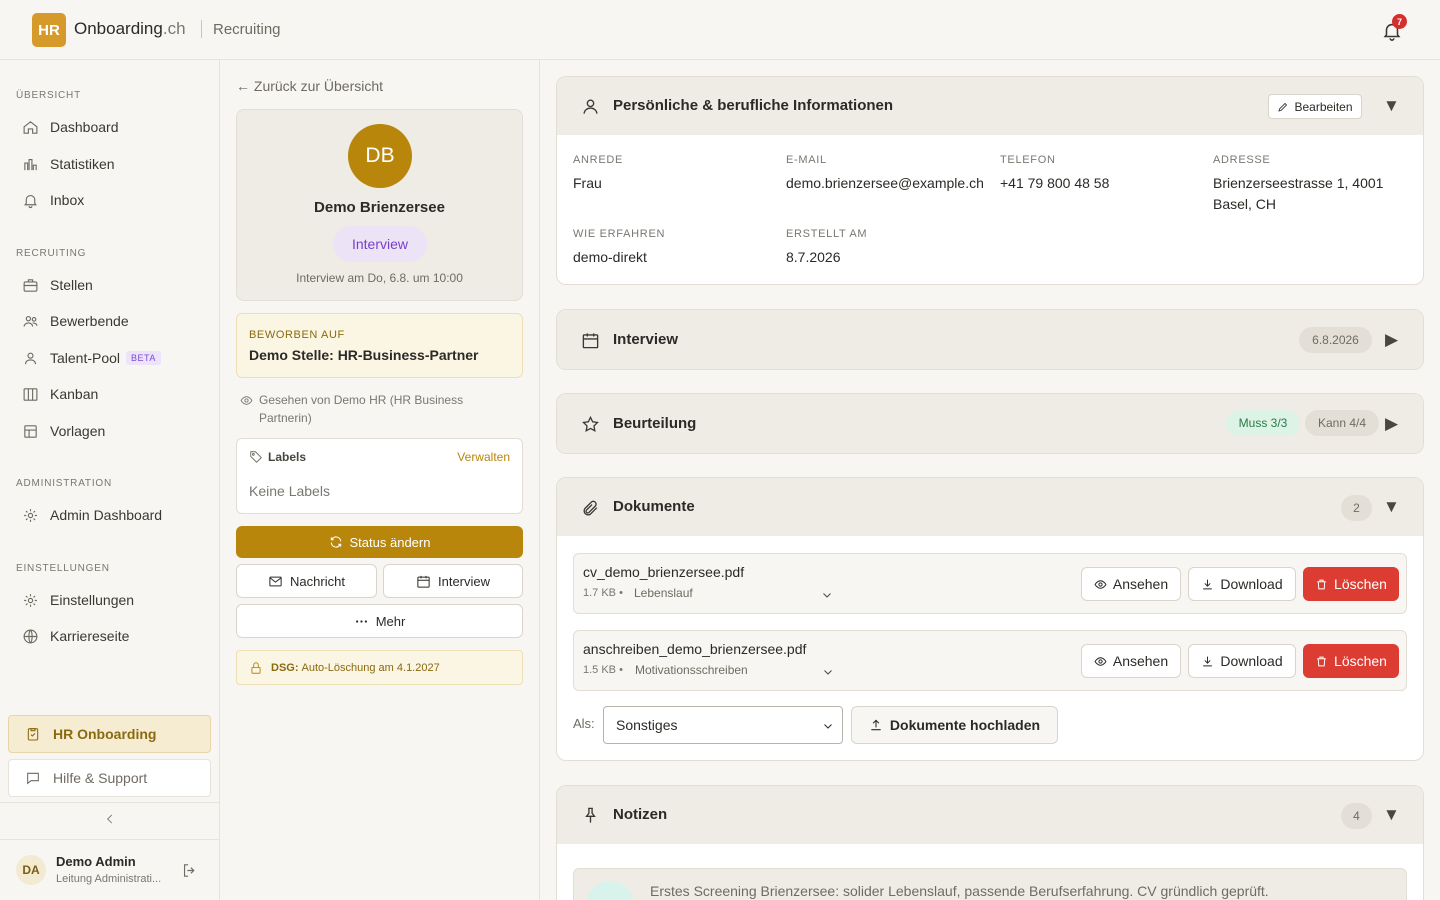  Describe the element at coordinates (1242, 160) in the screenshot. I see `field-label: ADRESSE` at that location.